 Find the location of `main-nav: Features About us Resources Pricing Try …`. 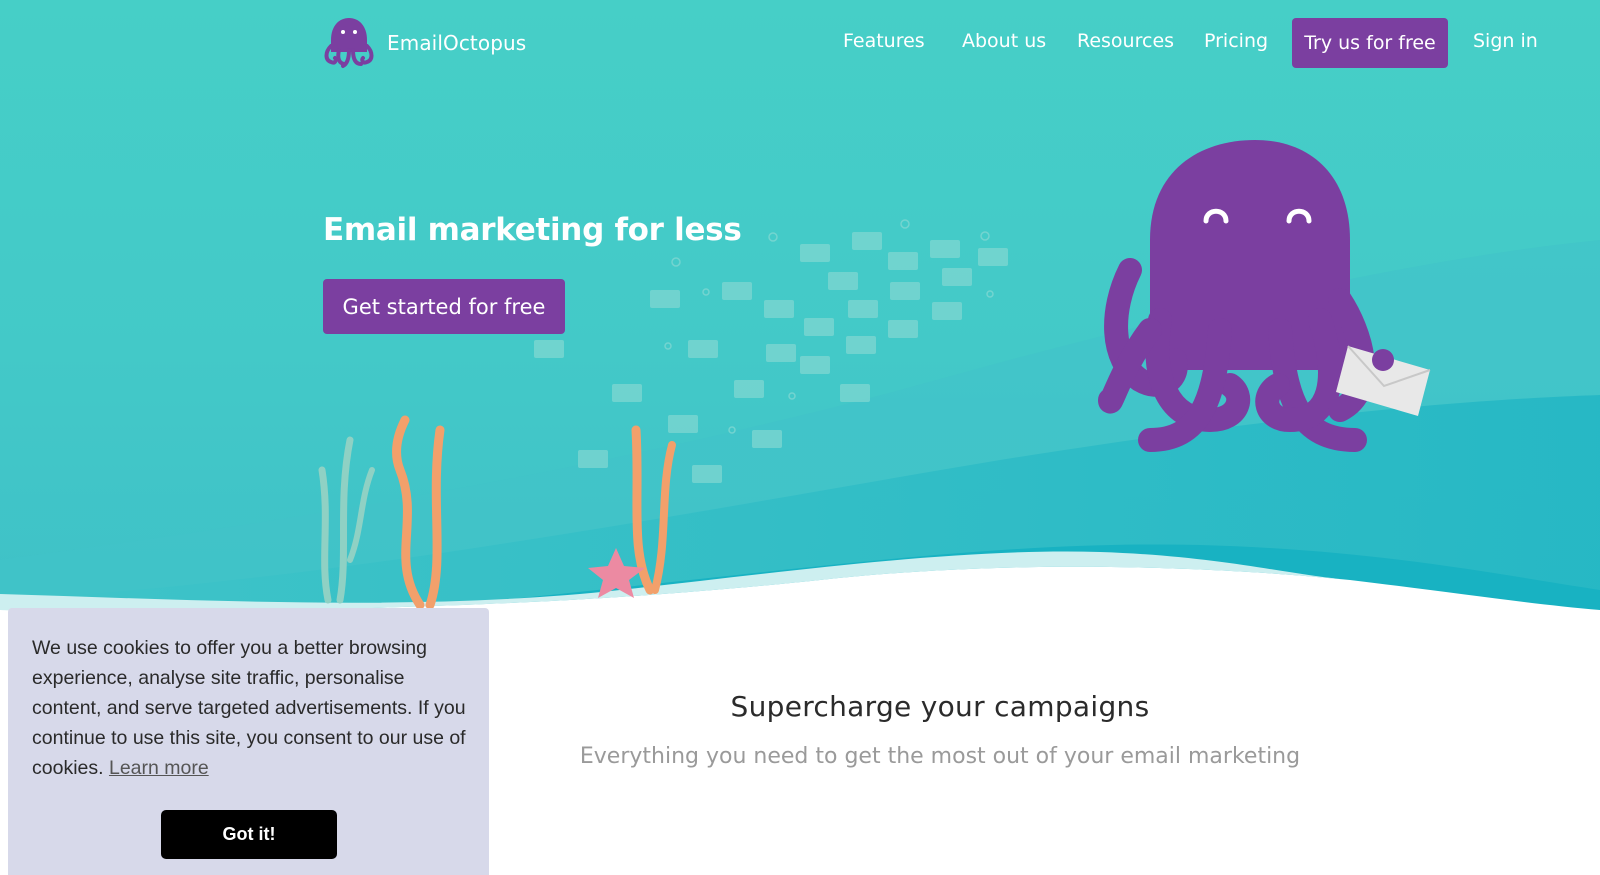

main-nav: Features About us Resources Pricing Try … is located at coordinates (800, 43).